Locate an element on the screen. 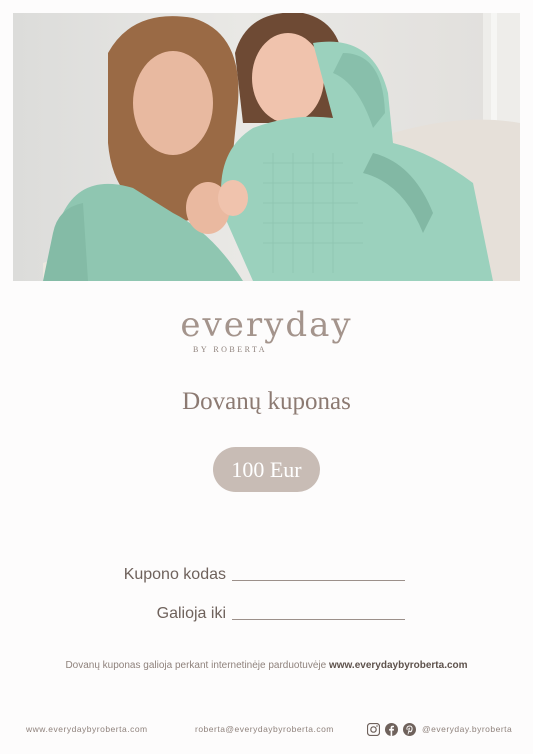 This screenshot has height=754, width=533. website-link: www.everydaybyroberta.com is located at coordinates (398, 665).